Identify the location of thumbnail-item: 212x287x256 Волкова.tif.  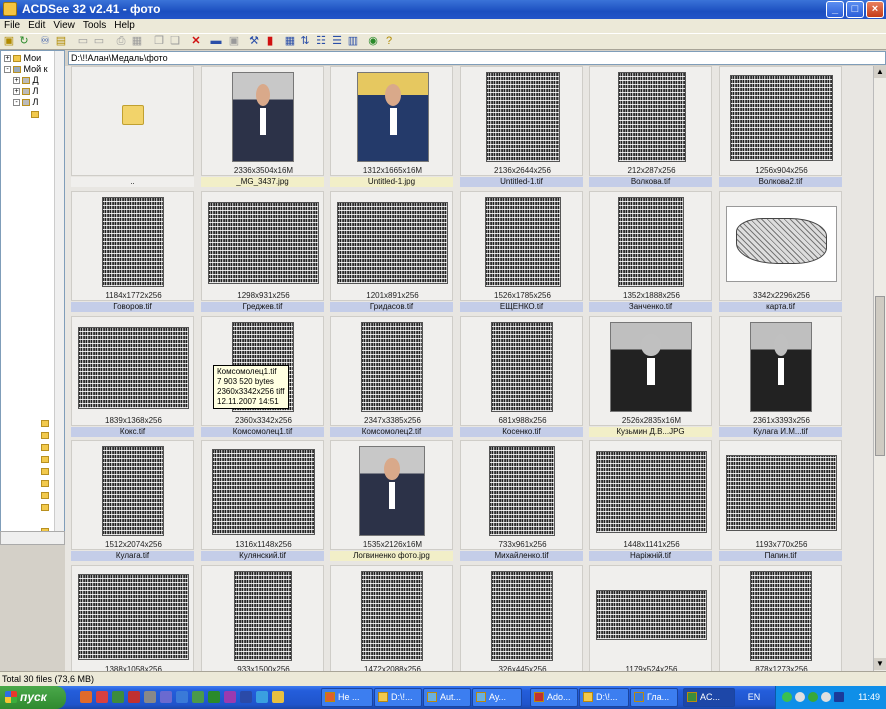
(650, 126).